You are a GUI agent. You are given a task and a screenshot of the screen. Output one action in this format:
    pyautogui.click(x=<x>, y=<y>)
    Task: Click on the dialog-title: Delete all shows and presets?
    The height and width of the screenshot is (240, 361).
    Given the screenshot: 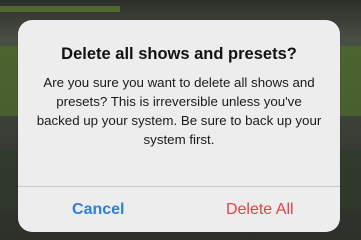 What is the action you would take?
    pyautogui.click(x=179, y=54)
    